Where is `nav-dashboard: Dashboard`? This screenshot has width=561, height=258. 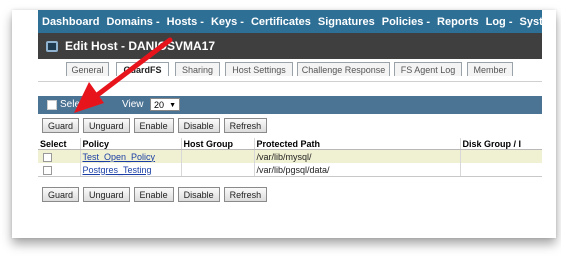 nav-dashboard: Dashboard is located at coordinates (70, 22).